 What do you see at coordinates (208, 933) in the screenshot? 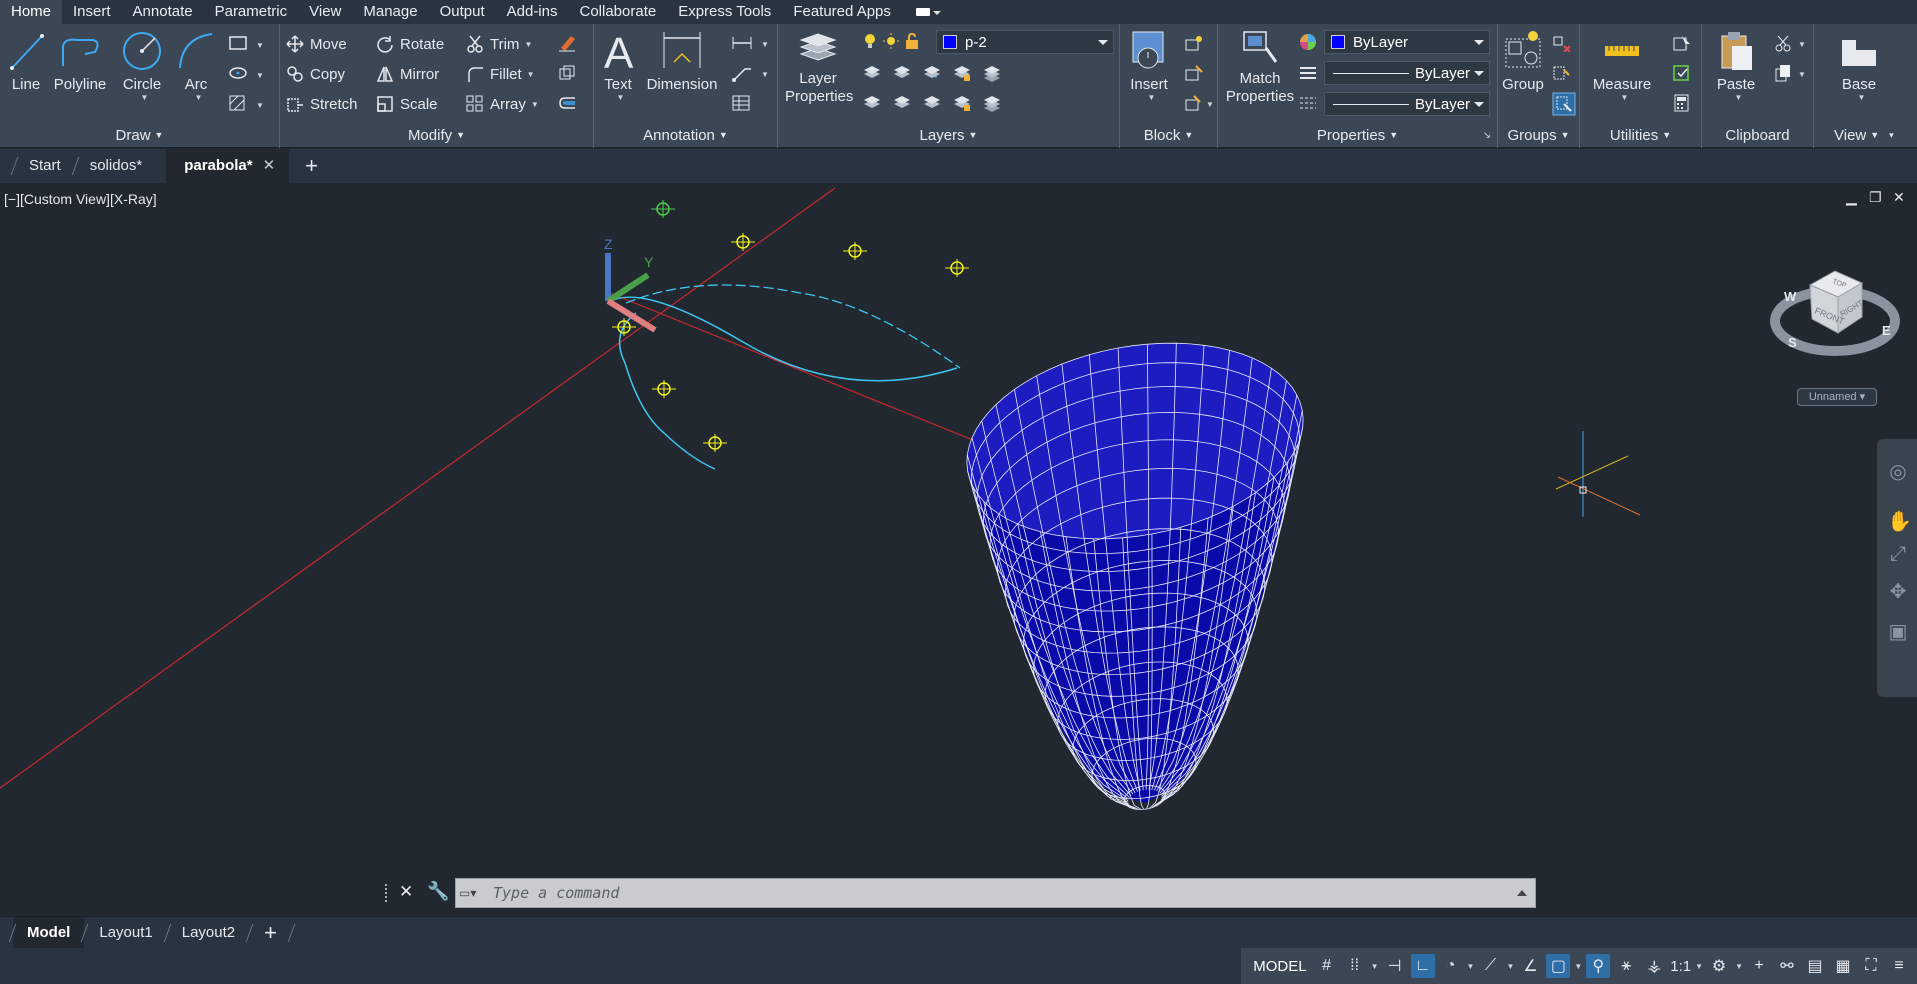
I see `layout-tab-layout2: Layout2` at bounding box center [208, 933].